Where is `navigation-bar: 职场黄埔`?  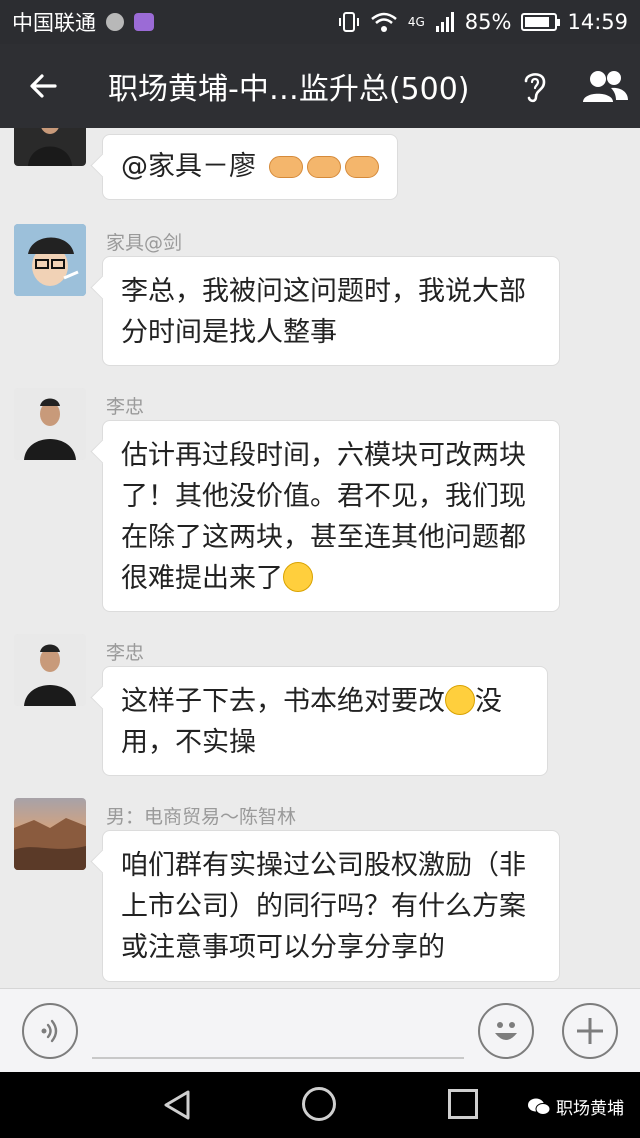 navigation-bar: 职场黄埔 is located at coordinates (320, 1105).